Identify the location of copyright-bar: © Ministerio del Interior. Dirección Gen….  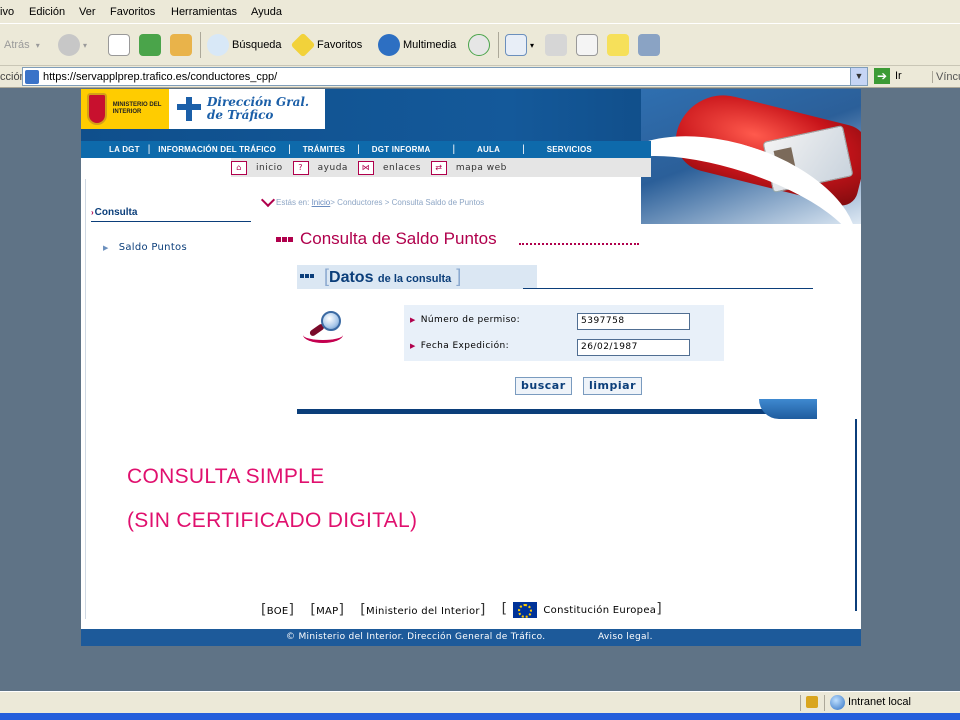
(471, 637).